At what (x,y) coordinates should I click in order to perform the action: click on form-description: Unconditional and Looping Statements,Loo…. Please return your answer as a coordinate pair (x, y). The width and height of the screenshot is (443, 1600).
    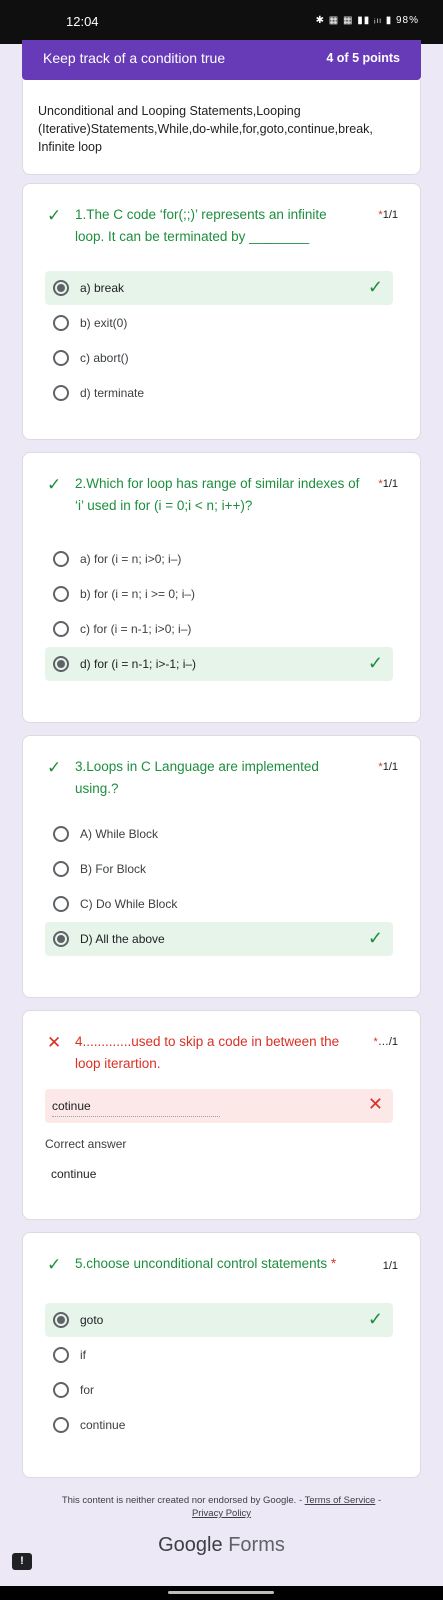
    Looking at the image, I should click on (205, 129).